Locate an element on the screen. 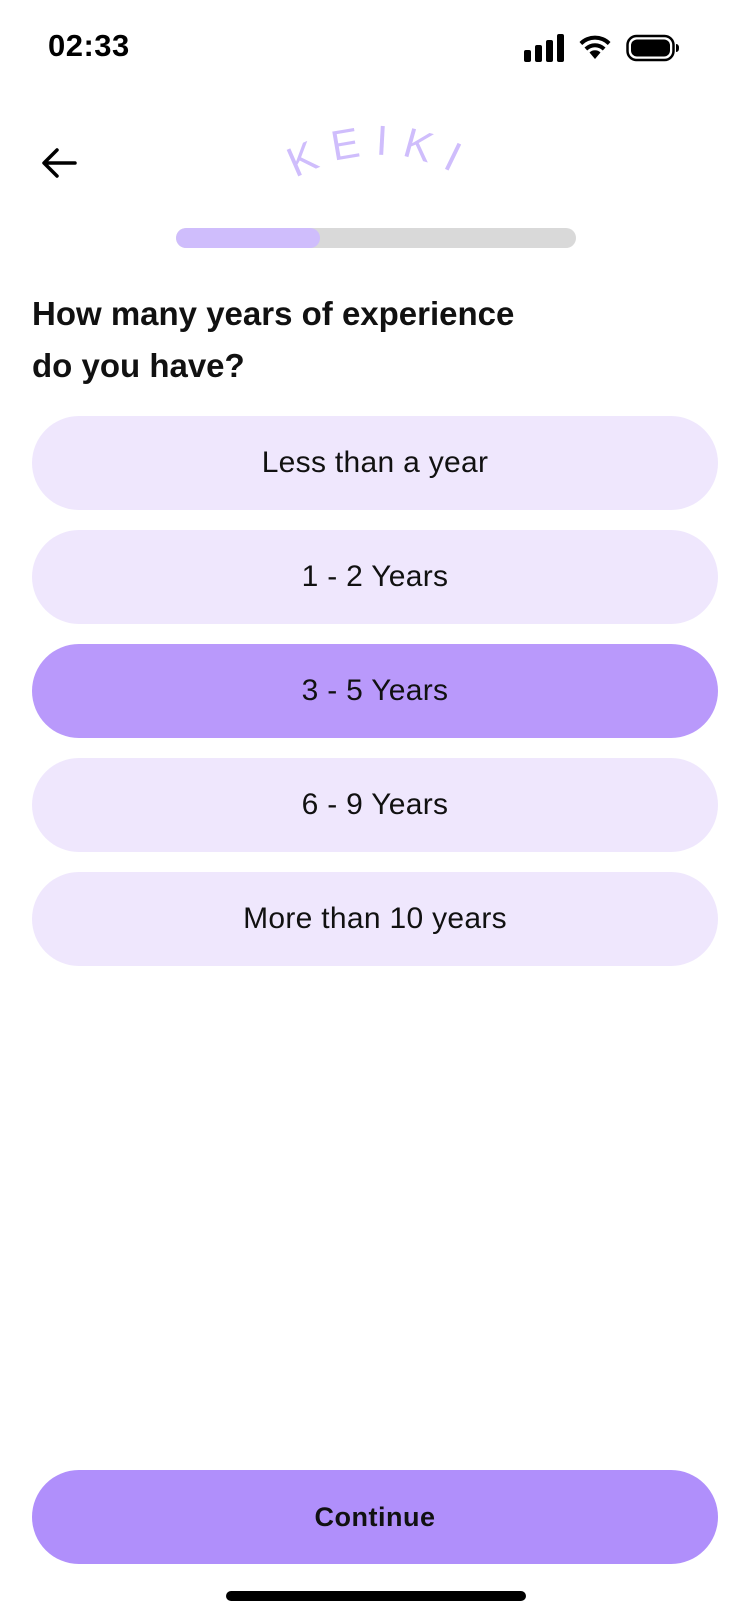 The height and width of the screenshot is (1624, 750). progress-fill is located at coordinates (248, 238).